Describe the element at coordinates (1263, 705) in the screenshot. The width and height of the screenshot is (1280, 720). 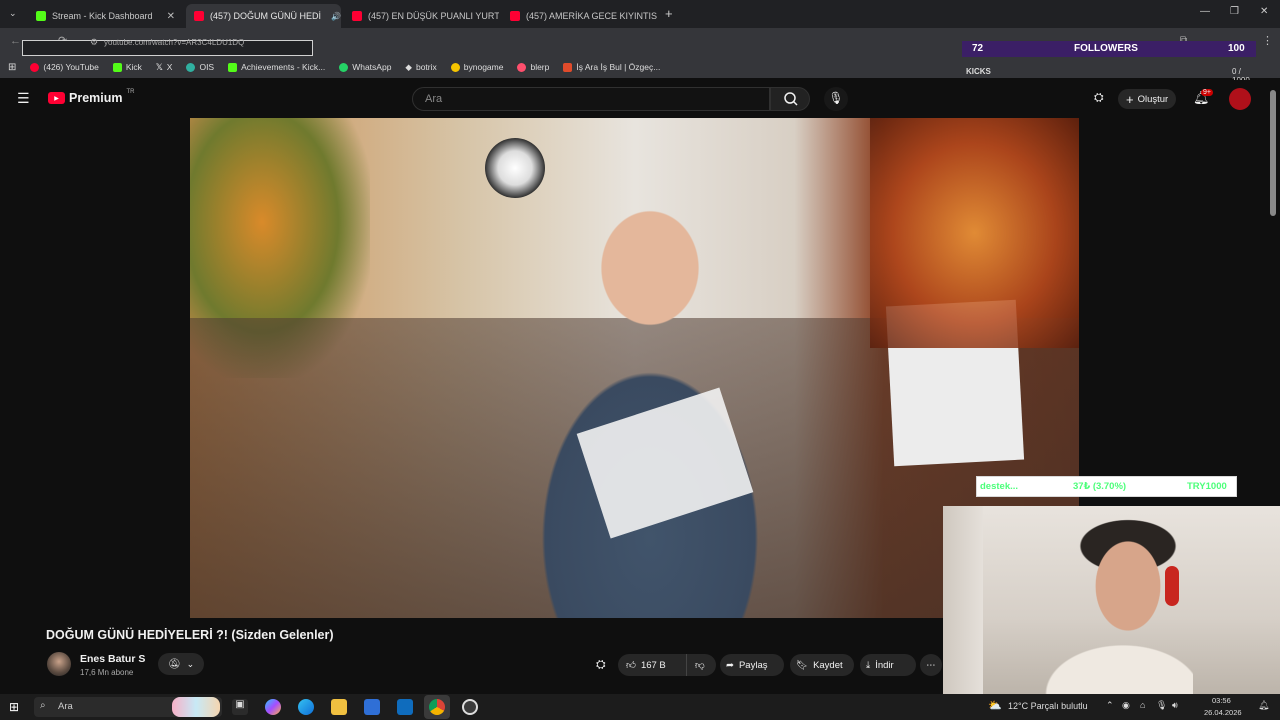
I see `notification-center-icon: 🔔︎` at that location.